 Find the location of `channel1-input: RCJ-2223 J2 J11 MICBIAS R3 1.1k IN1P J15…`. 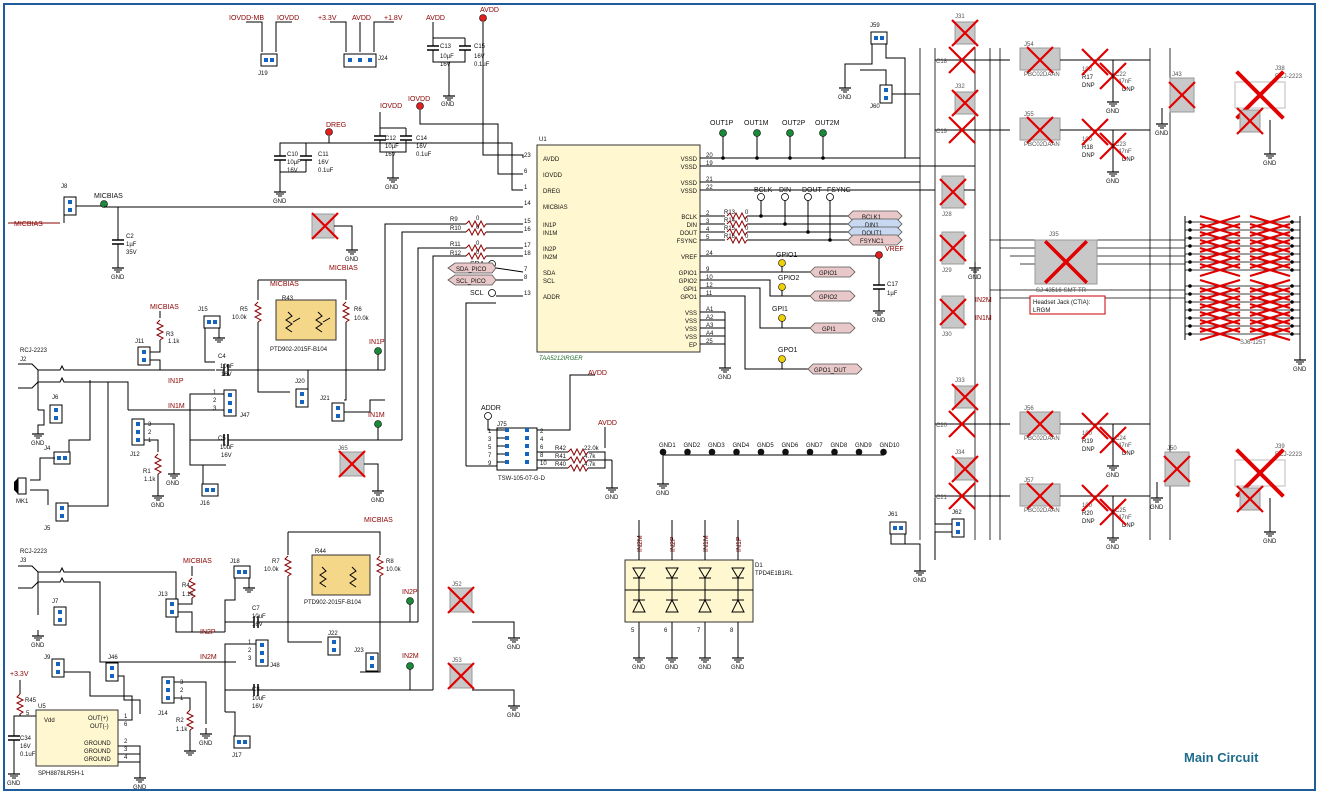

channel1-input: RCJ-2223 J2 J11 MICBIAS R3 1.1k IN1P J15… is located at coordinates (208, 398).